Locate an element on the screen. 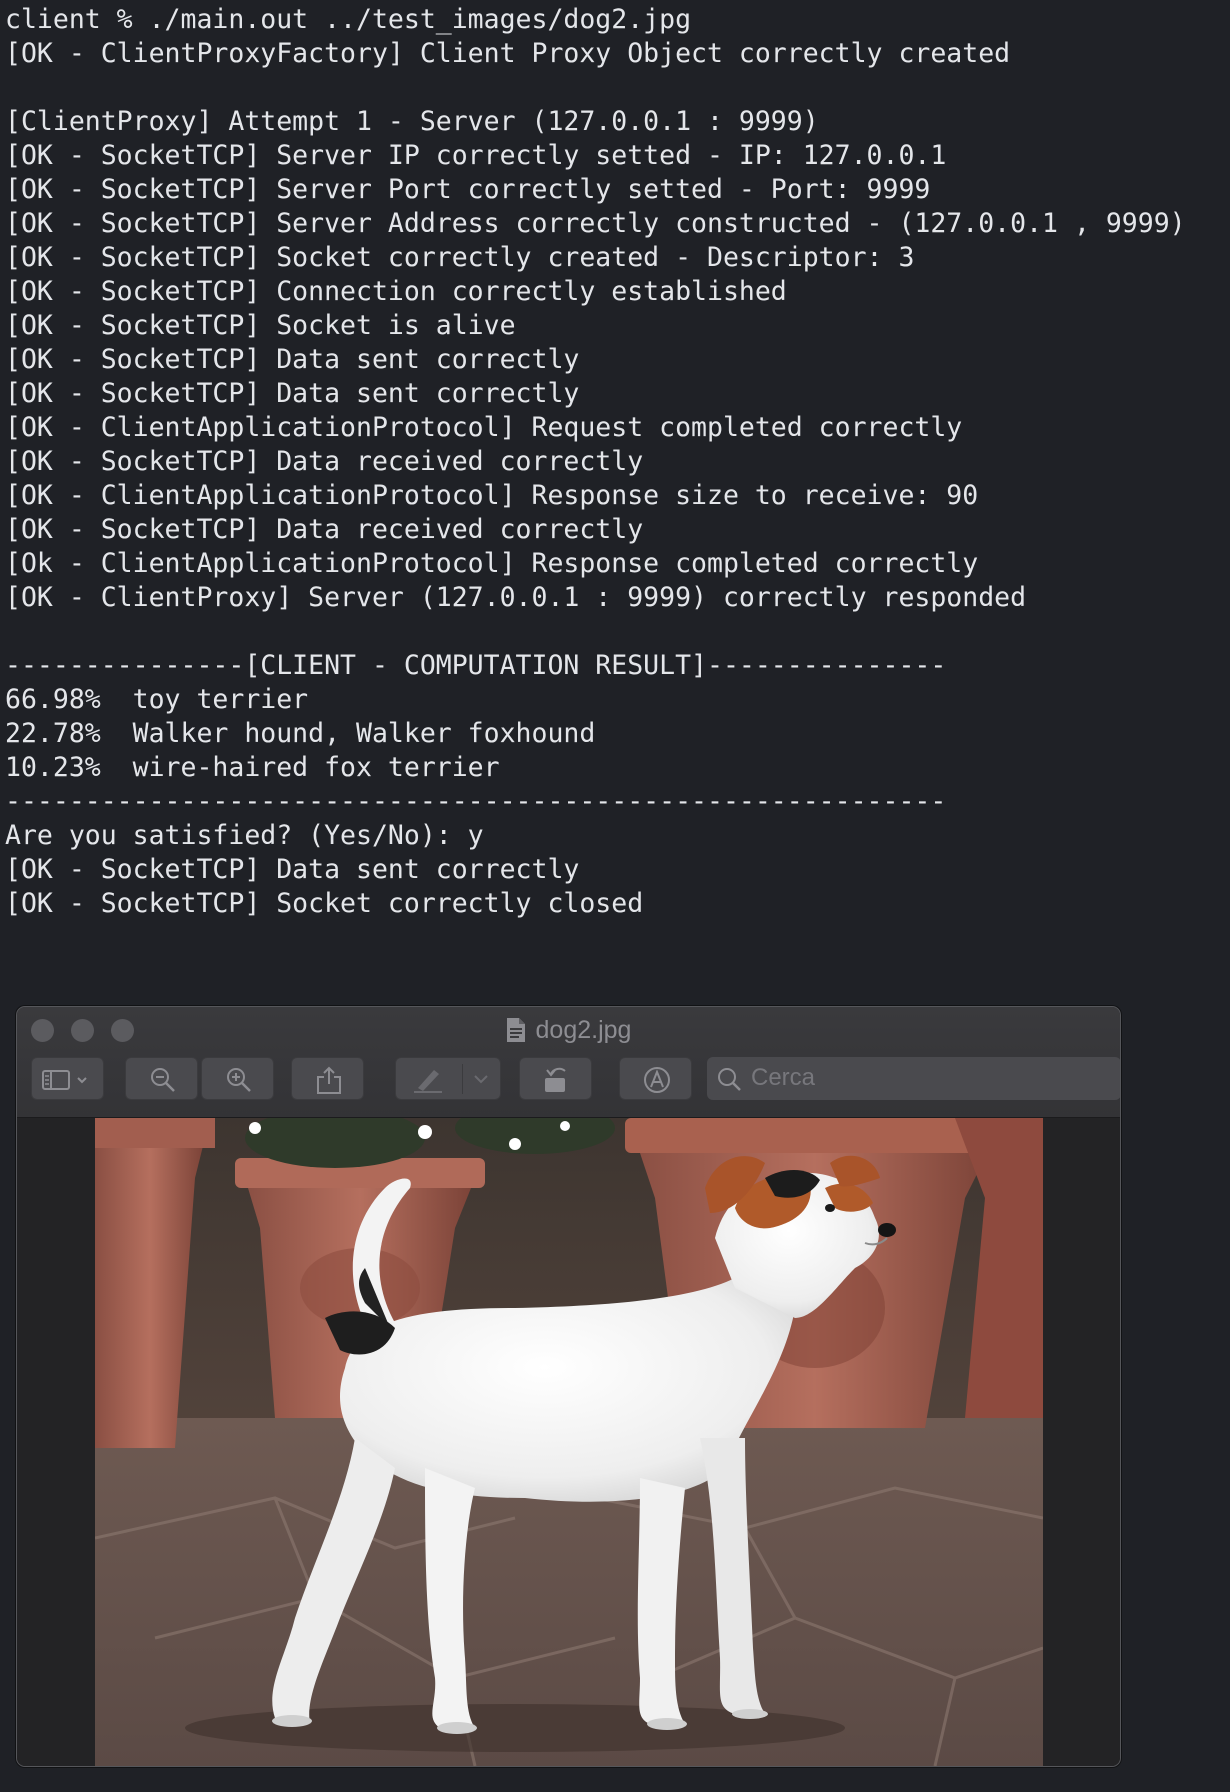 The width and height of the screenshot is (1230, 1792). result-row: 10.23% wire-haired fox terrier is located at coordinates (252, 767).